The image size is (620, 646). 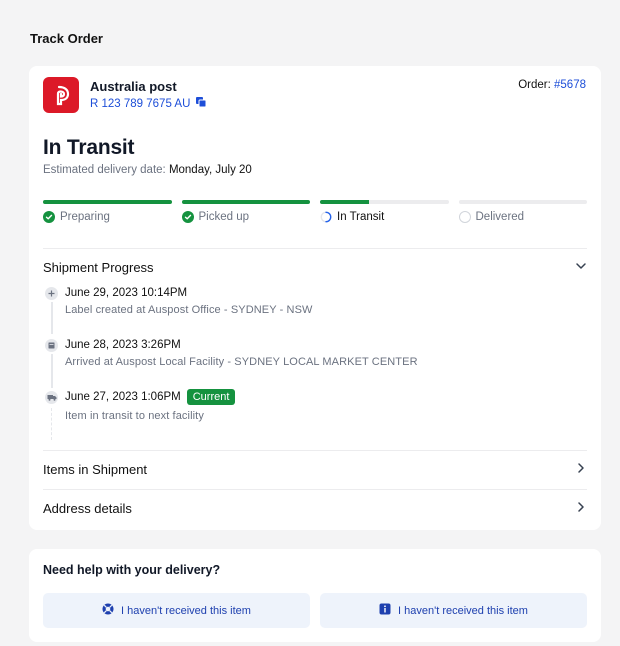 I want to click on copy-icon, so click(x=201, y=103).